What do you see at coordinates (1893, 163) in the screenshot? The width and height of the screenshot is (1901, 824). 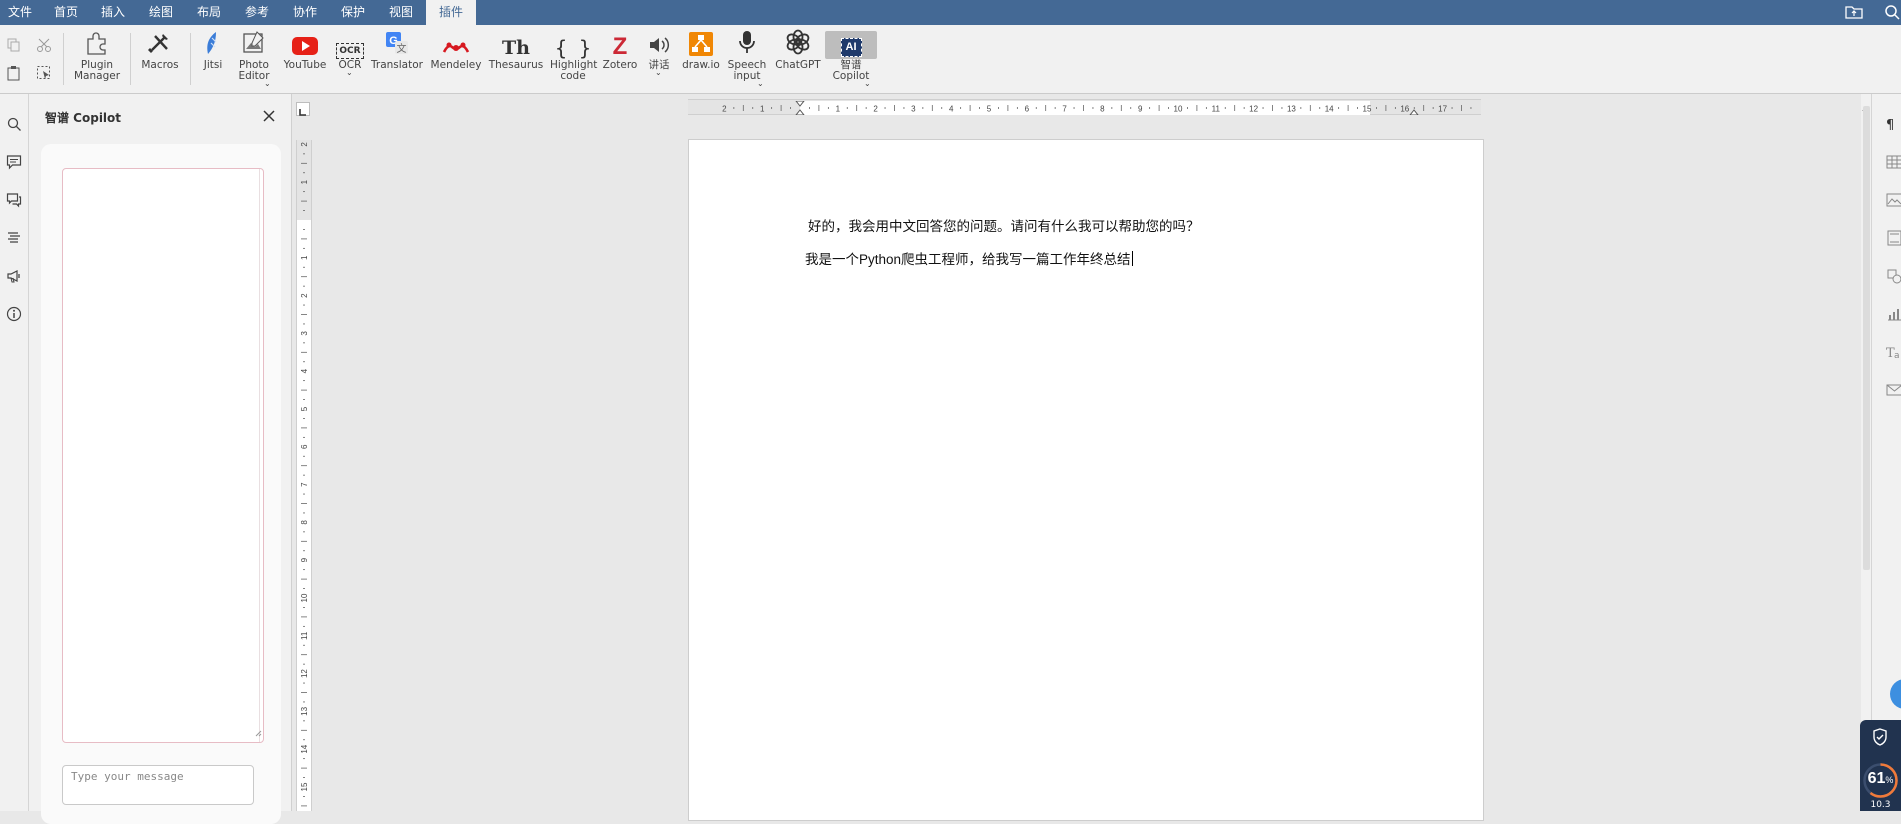 I see `table-settings-icon` at bounding box center [1893, 163].